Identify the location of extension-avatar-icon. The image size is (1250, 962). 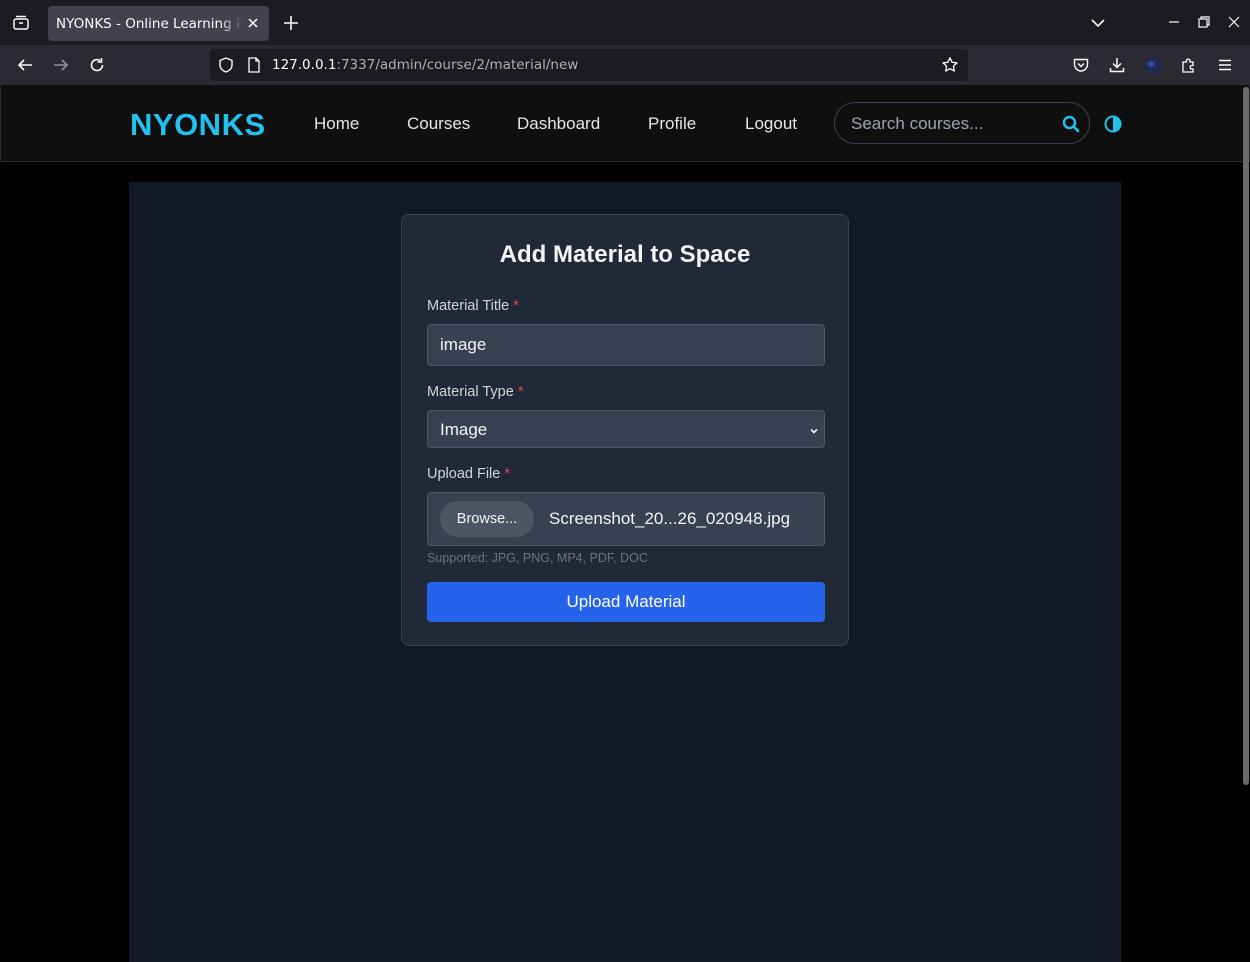
(1153, 65).